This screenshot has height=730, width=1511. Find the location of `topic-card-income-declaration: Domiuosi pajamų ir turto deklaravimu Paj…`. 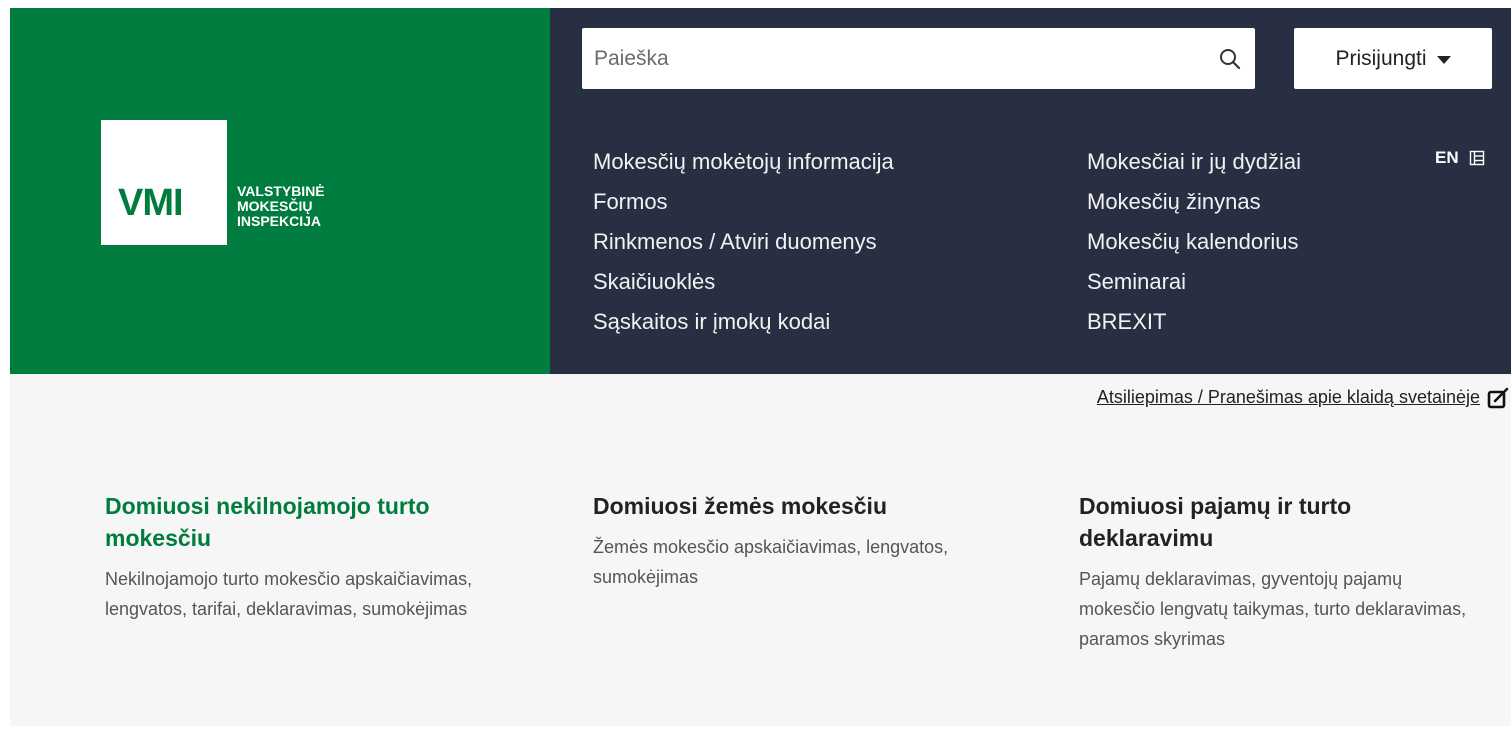

topic-card-income-declaration: Domiuosi pajamų ir turto deklaravimu Paj… is located at coordinates (1279, 572).